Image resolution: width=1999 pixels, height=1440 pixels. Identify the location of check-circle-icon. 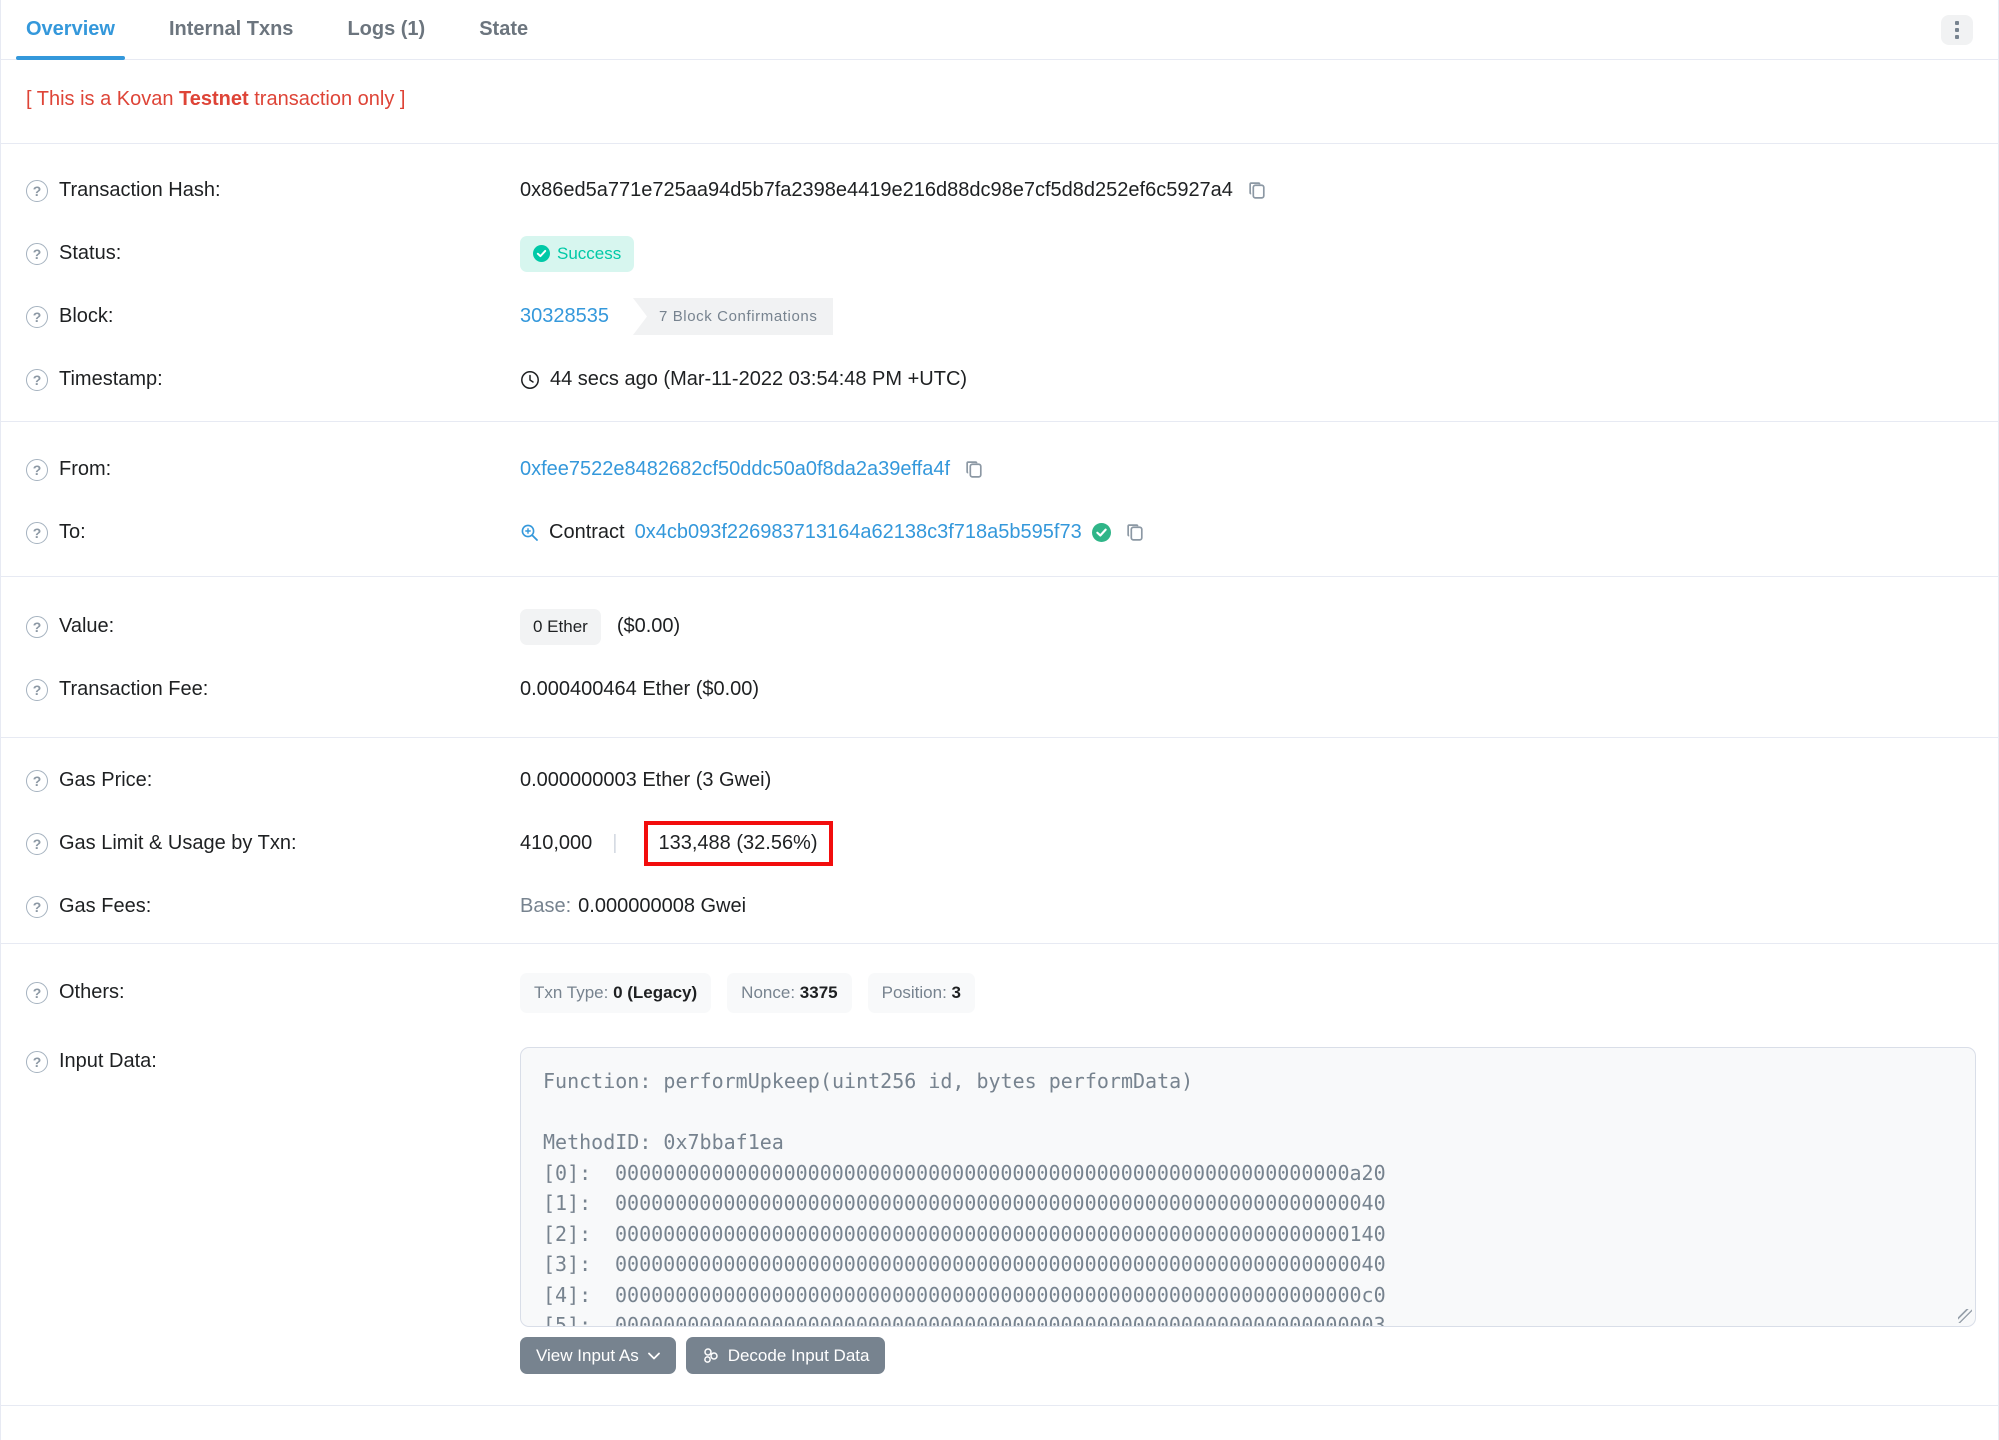
(541, 253).